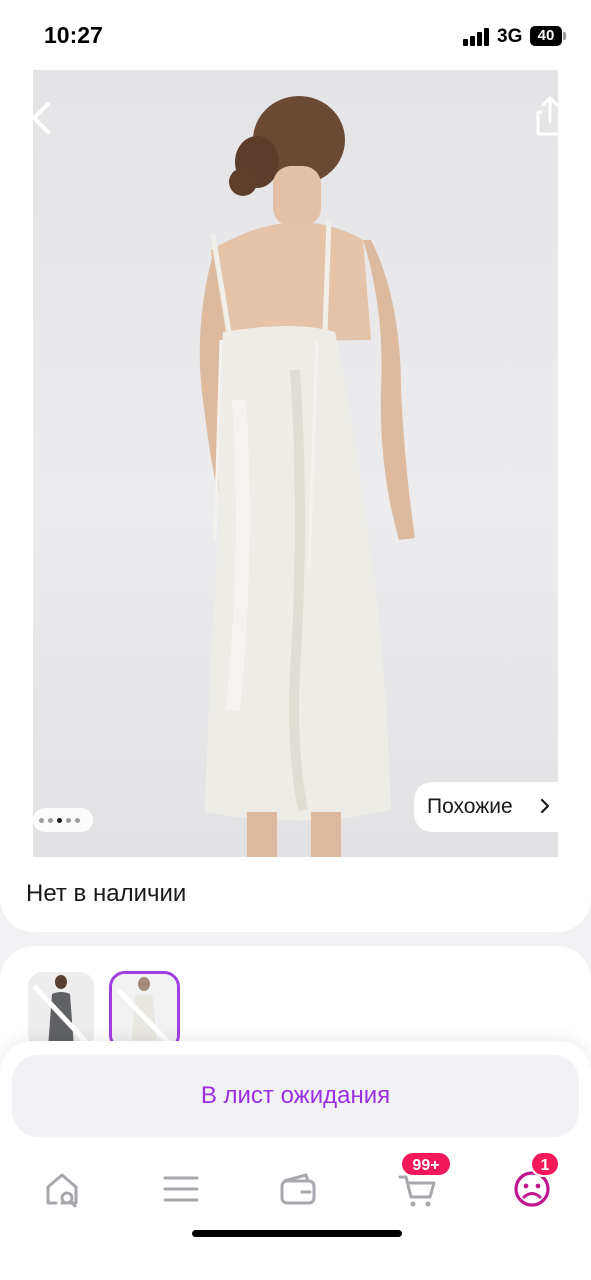 The height and width of the screenshot is (1280, 591). Describe the element at coordinates (426, 1164) in the screenshot. I see `cart-count-badge: 99+` at that location.